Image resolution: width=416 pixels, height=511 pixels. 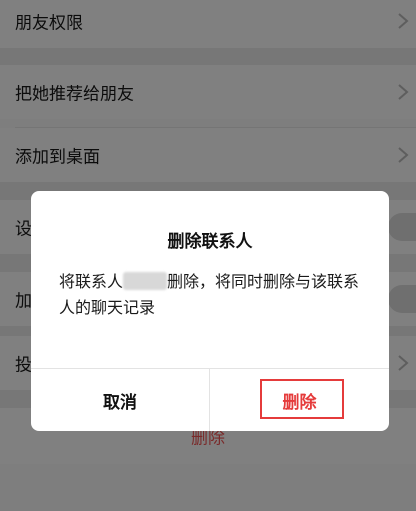 What do you see at coordinates (210, 242) in the screenshot?
I see `dialog-title: 删除联系人` at bounding box center [210, 242].